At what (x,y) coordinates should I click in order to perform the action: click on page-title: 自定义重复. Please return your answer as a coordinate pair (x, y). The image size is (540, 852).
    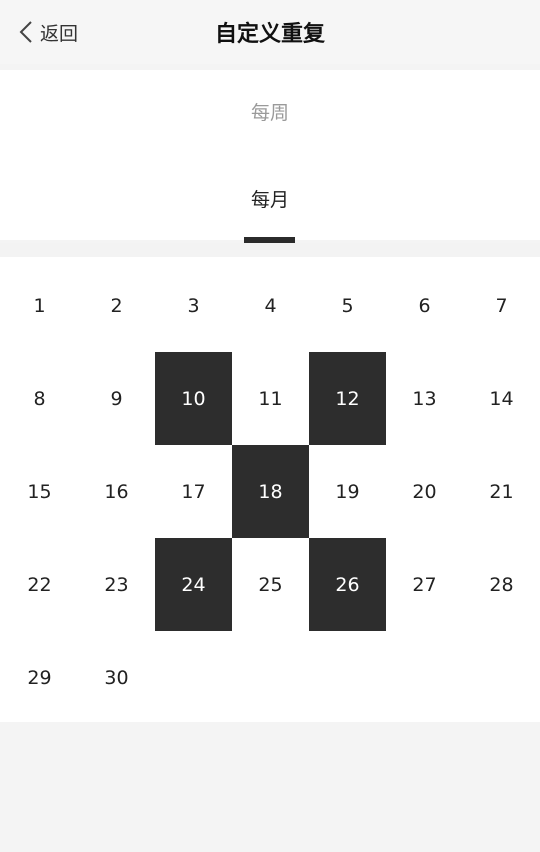
    Looking at the image, I should click on (269, 34).